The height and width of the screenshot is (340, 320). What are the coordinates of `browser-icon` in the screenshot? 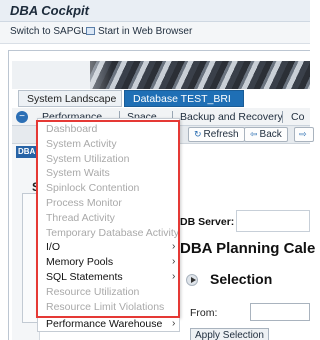 It's located at (90, 31).